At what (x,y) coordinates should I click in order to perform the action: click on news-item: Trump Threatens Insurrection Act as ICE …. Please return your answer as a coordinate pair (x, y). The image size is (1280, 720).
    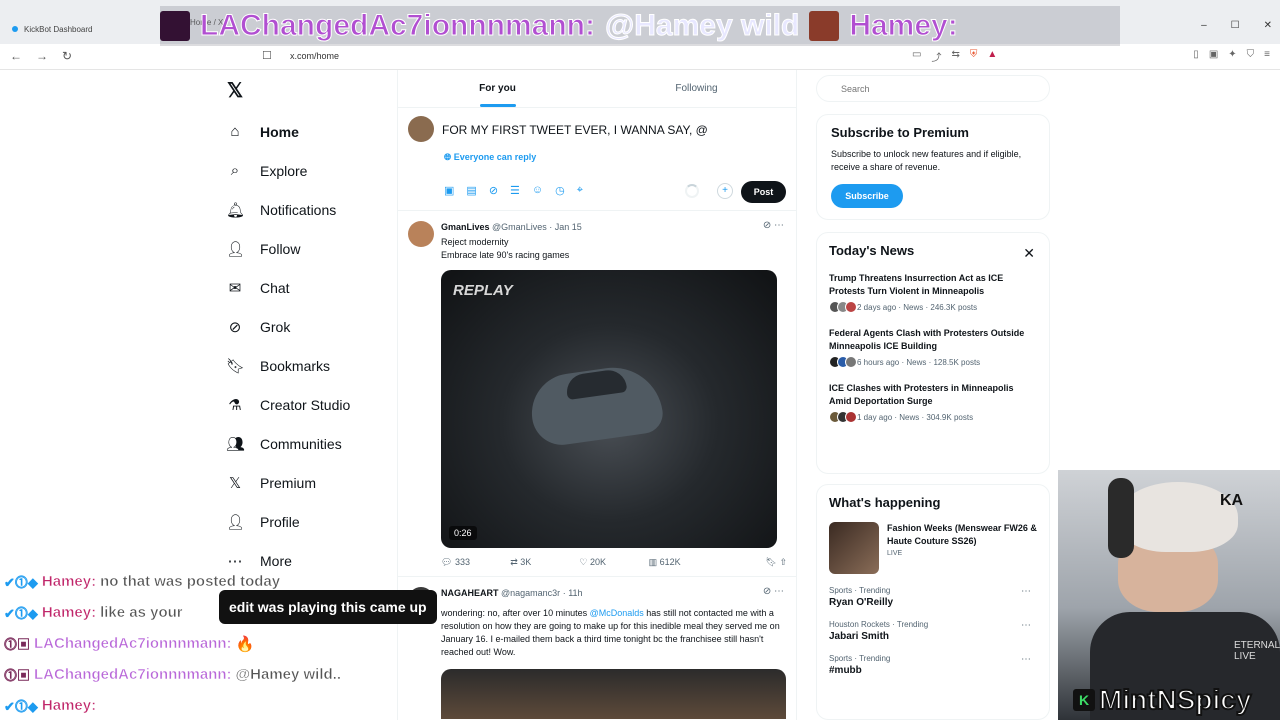
    Looking at the image, I should click on (933, 292).